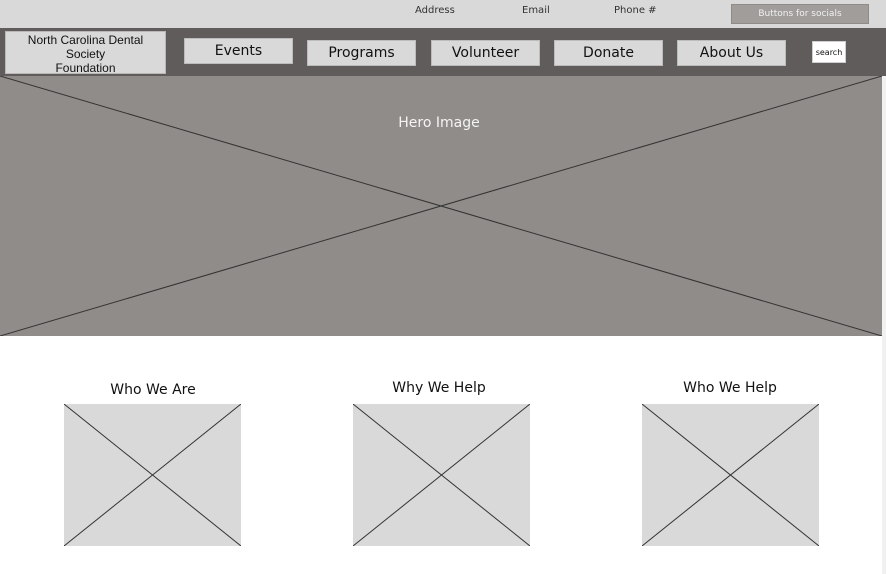 The width and height of the screenshot is (886, 574). I want to click on search-button: search, so click(829, 52).